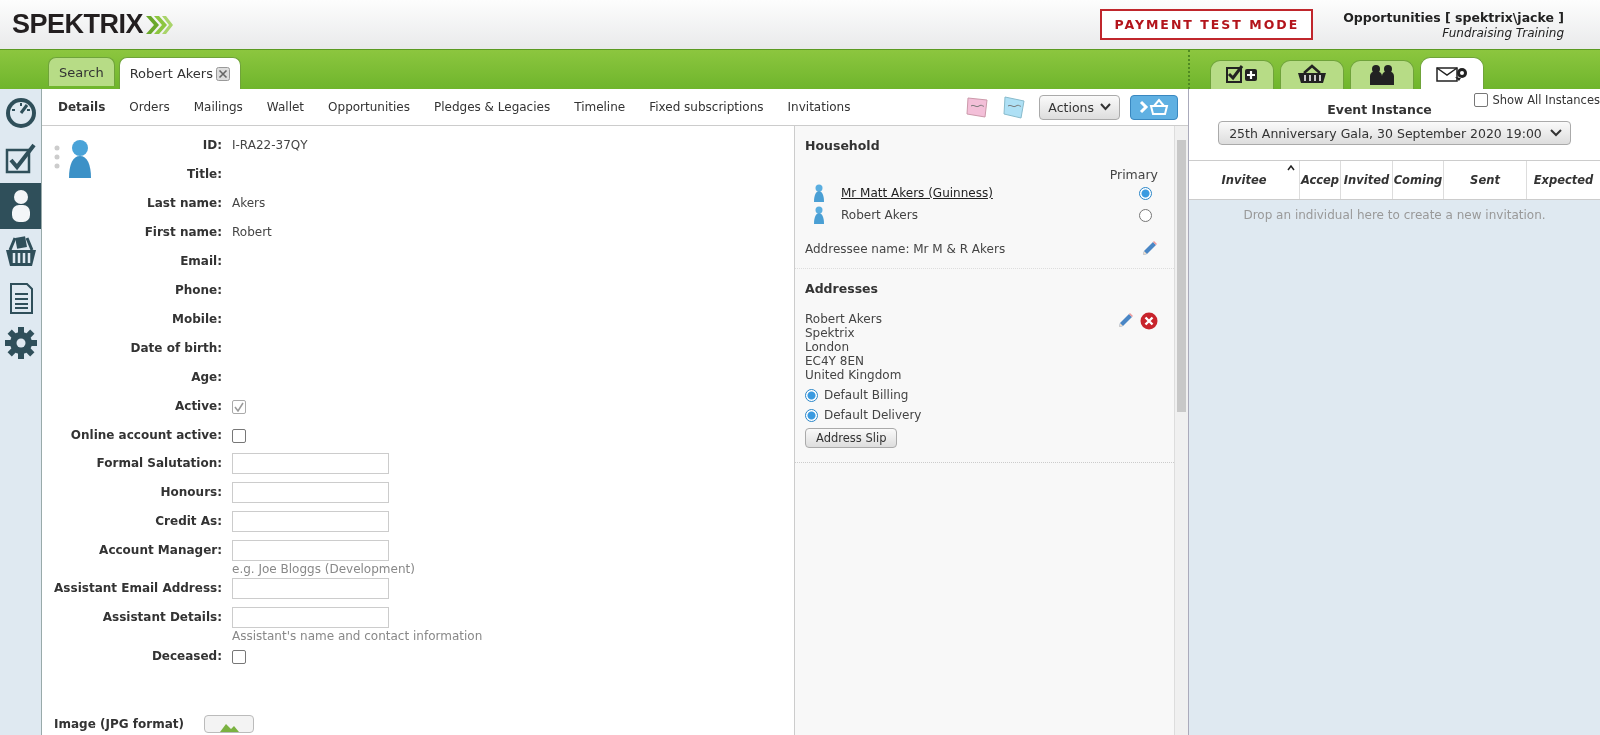  I want to click on delete-icon, so click(1149, 321).